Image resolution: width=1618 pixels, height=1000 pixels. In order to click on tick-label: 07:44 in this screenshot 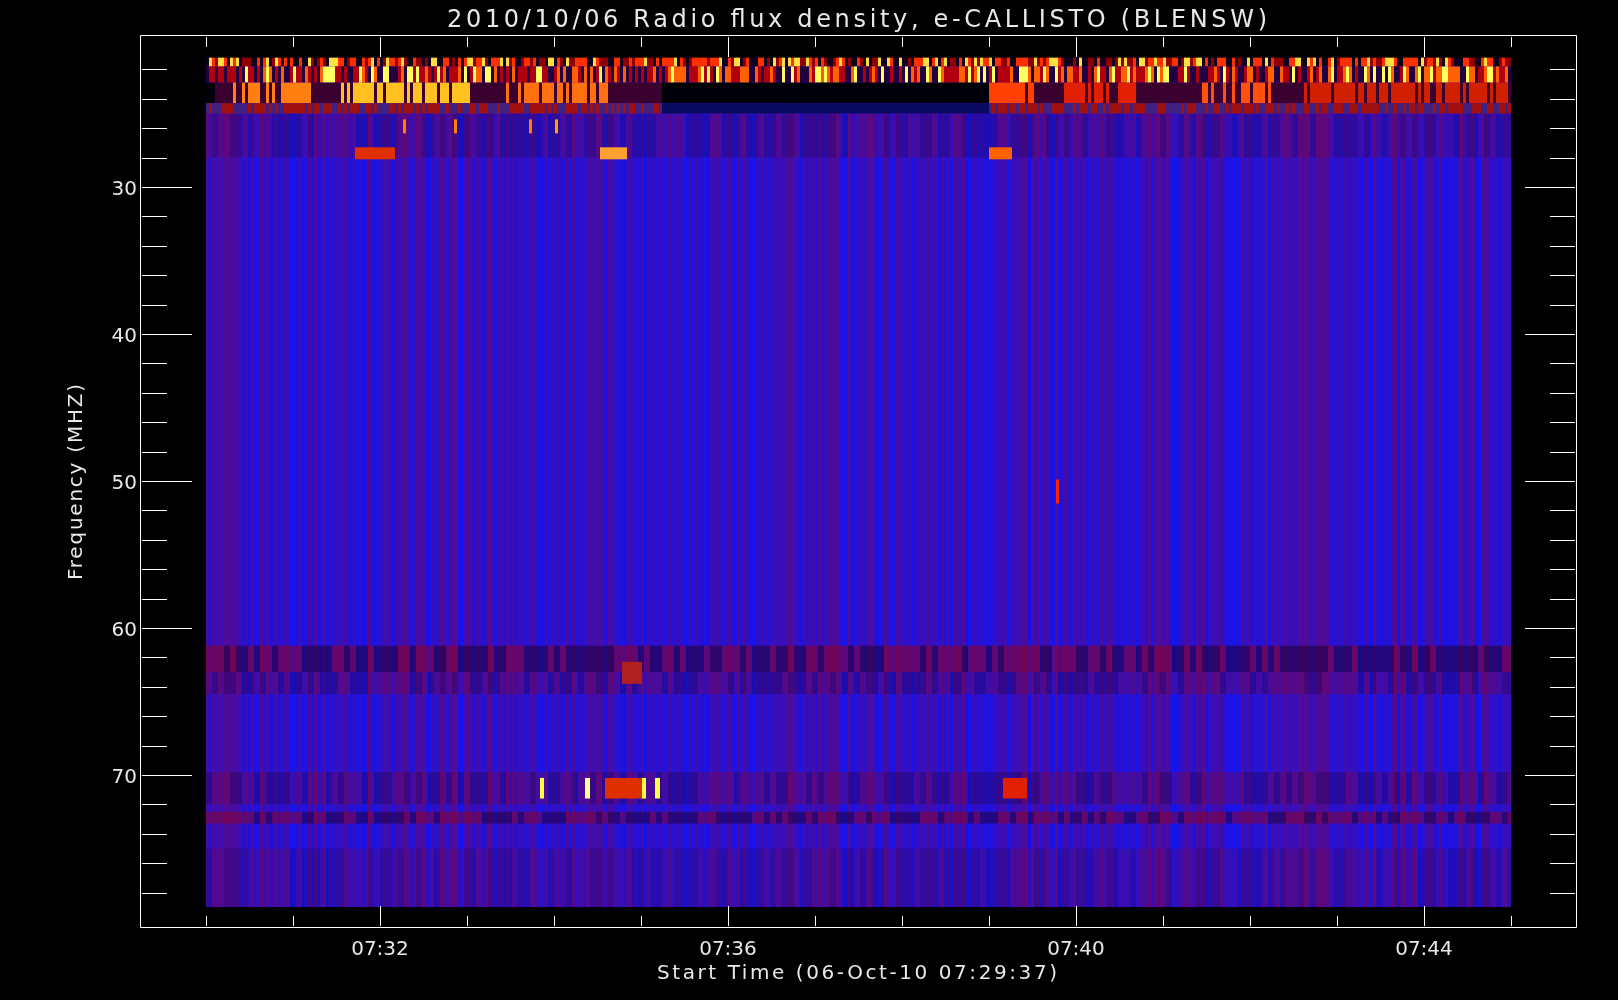, I will do `click(1424, 948)`.